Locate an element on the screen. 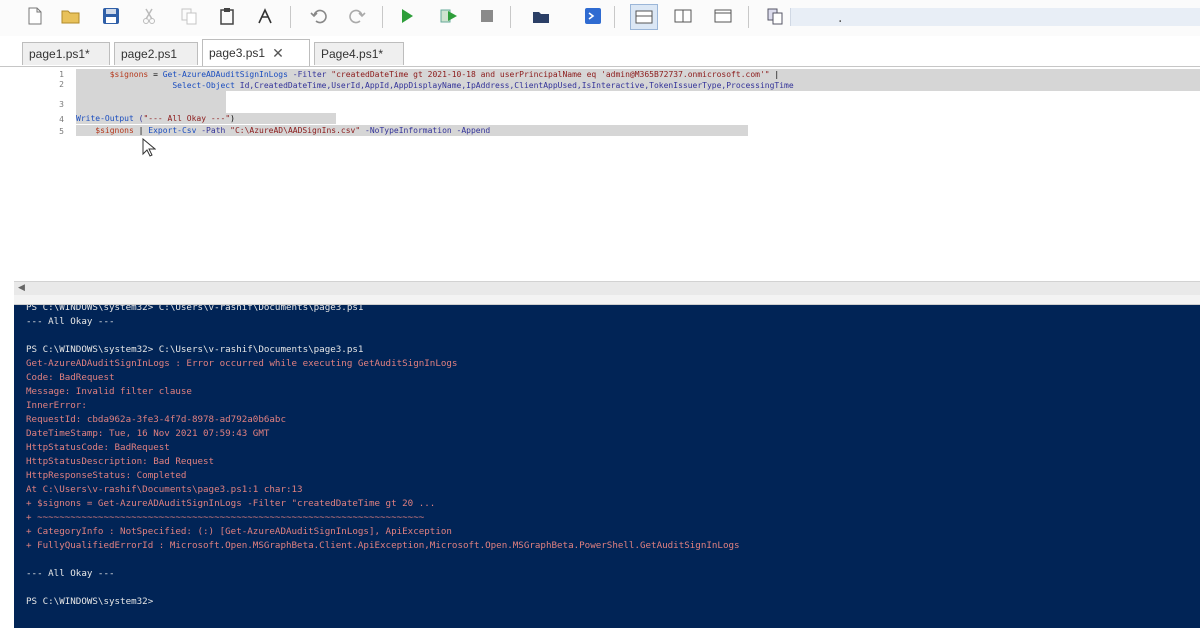 The height and width of the screenshot is (628, 1200). code-token: ) is located at coordinates (232, 118).